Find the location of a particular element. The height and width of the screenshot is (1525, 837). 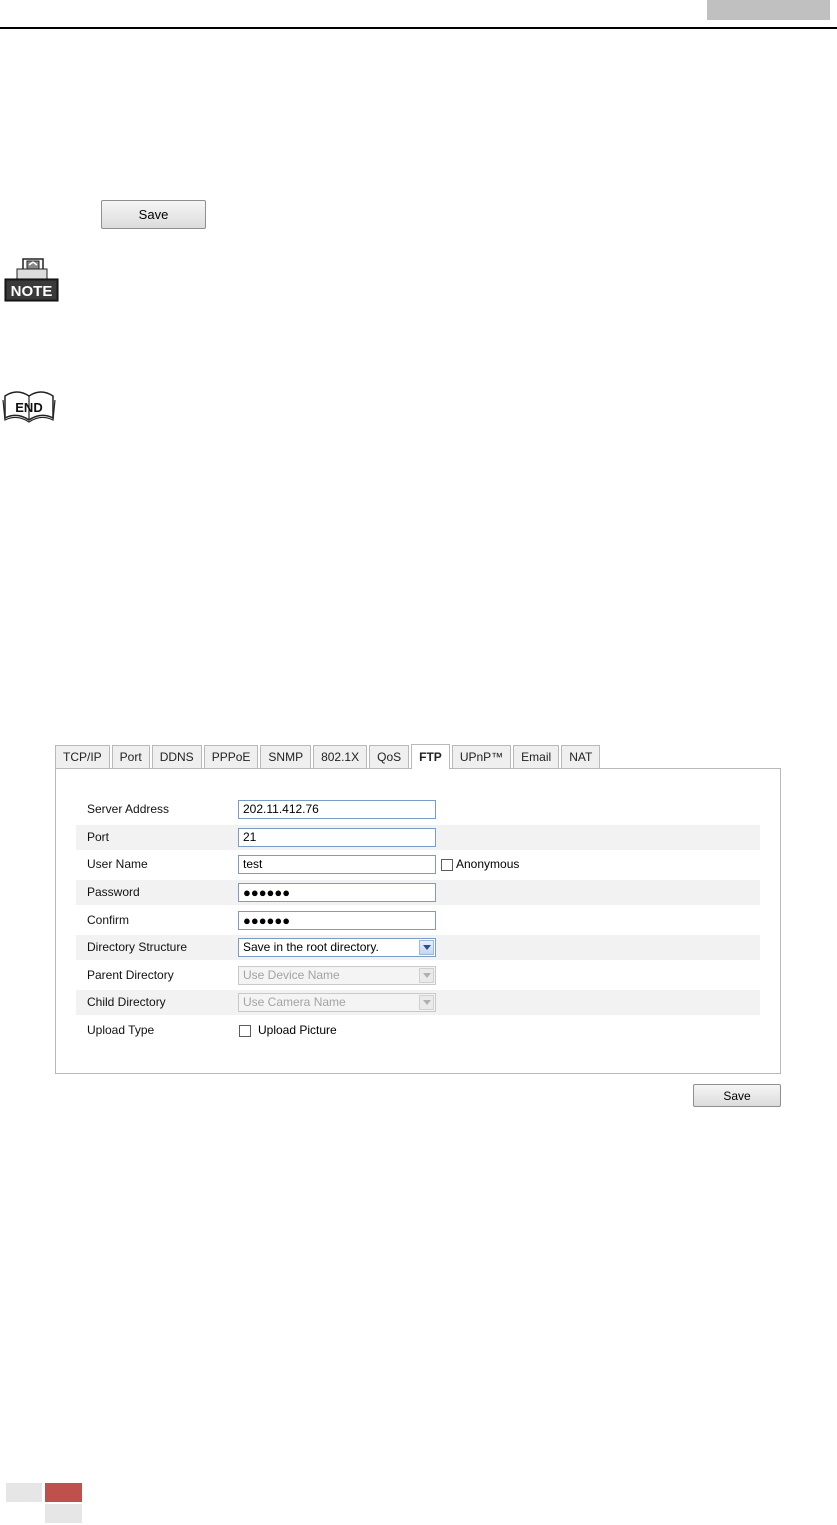

header-tab is located at coordinates (768, 10).